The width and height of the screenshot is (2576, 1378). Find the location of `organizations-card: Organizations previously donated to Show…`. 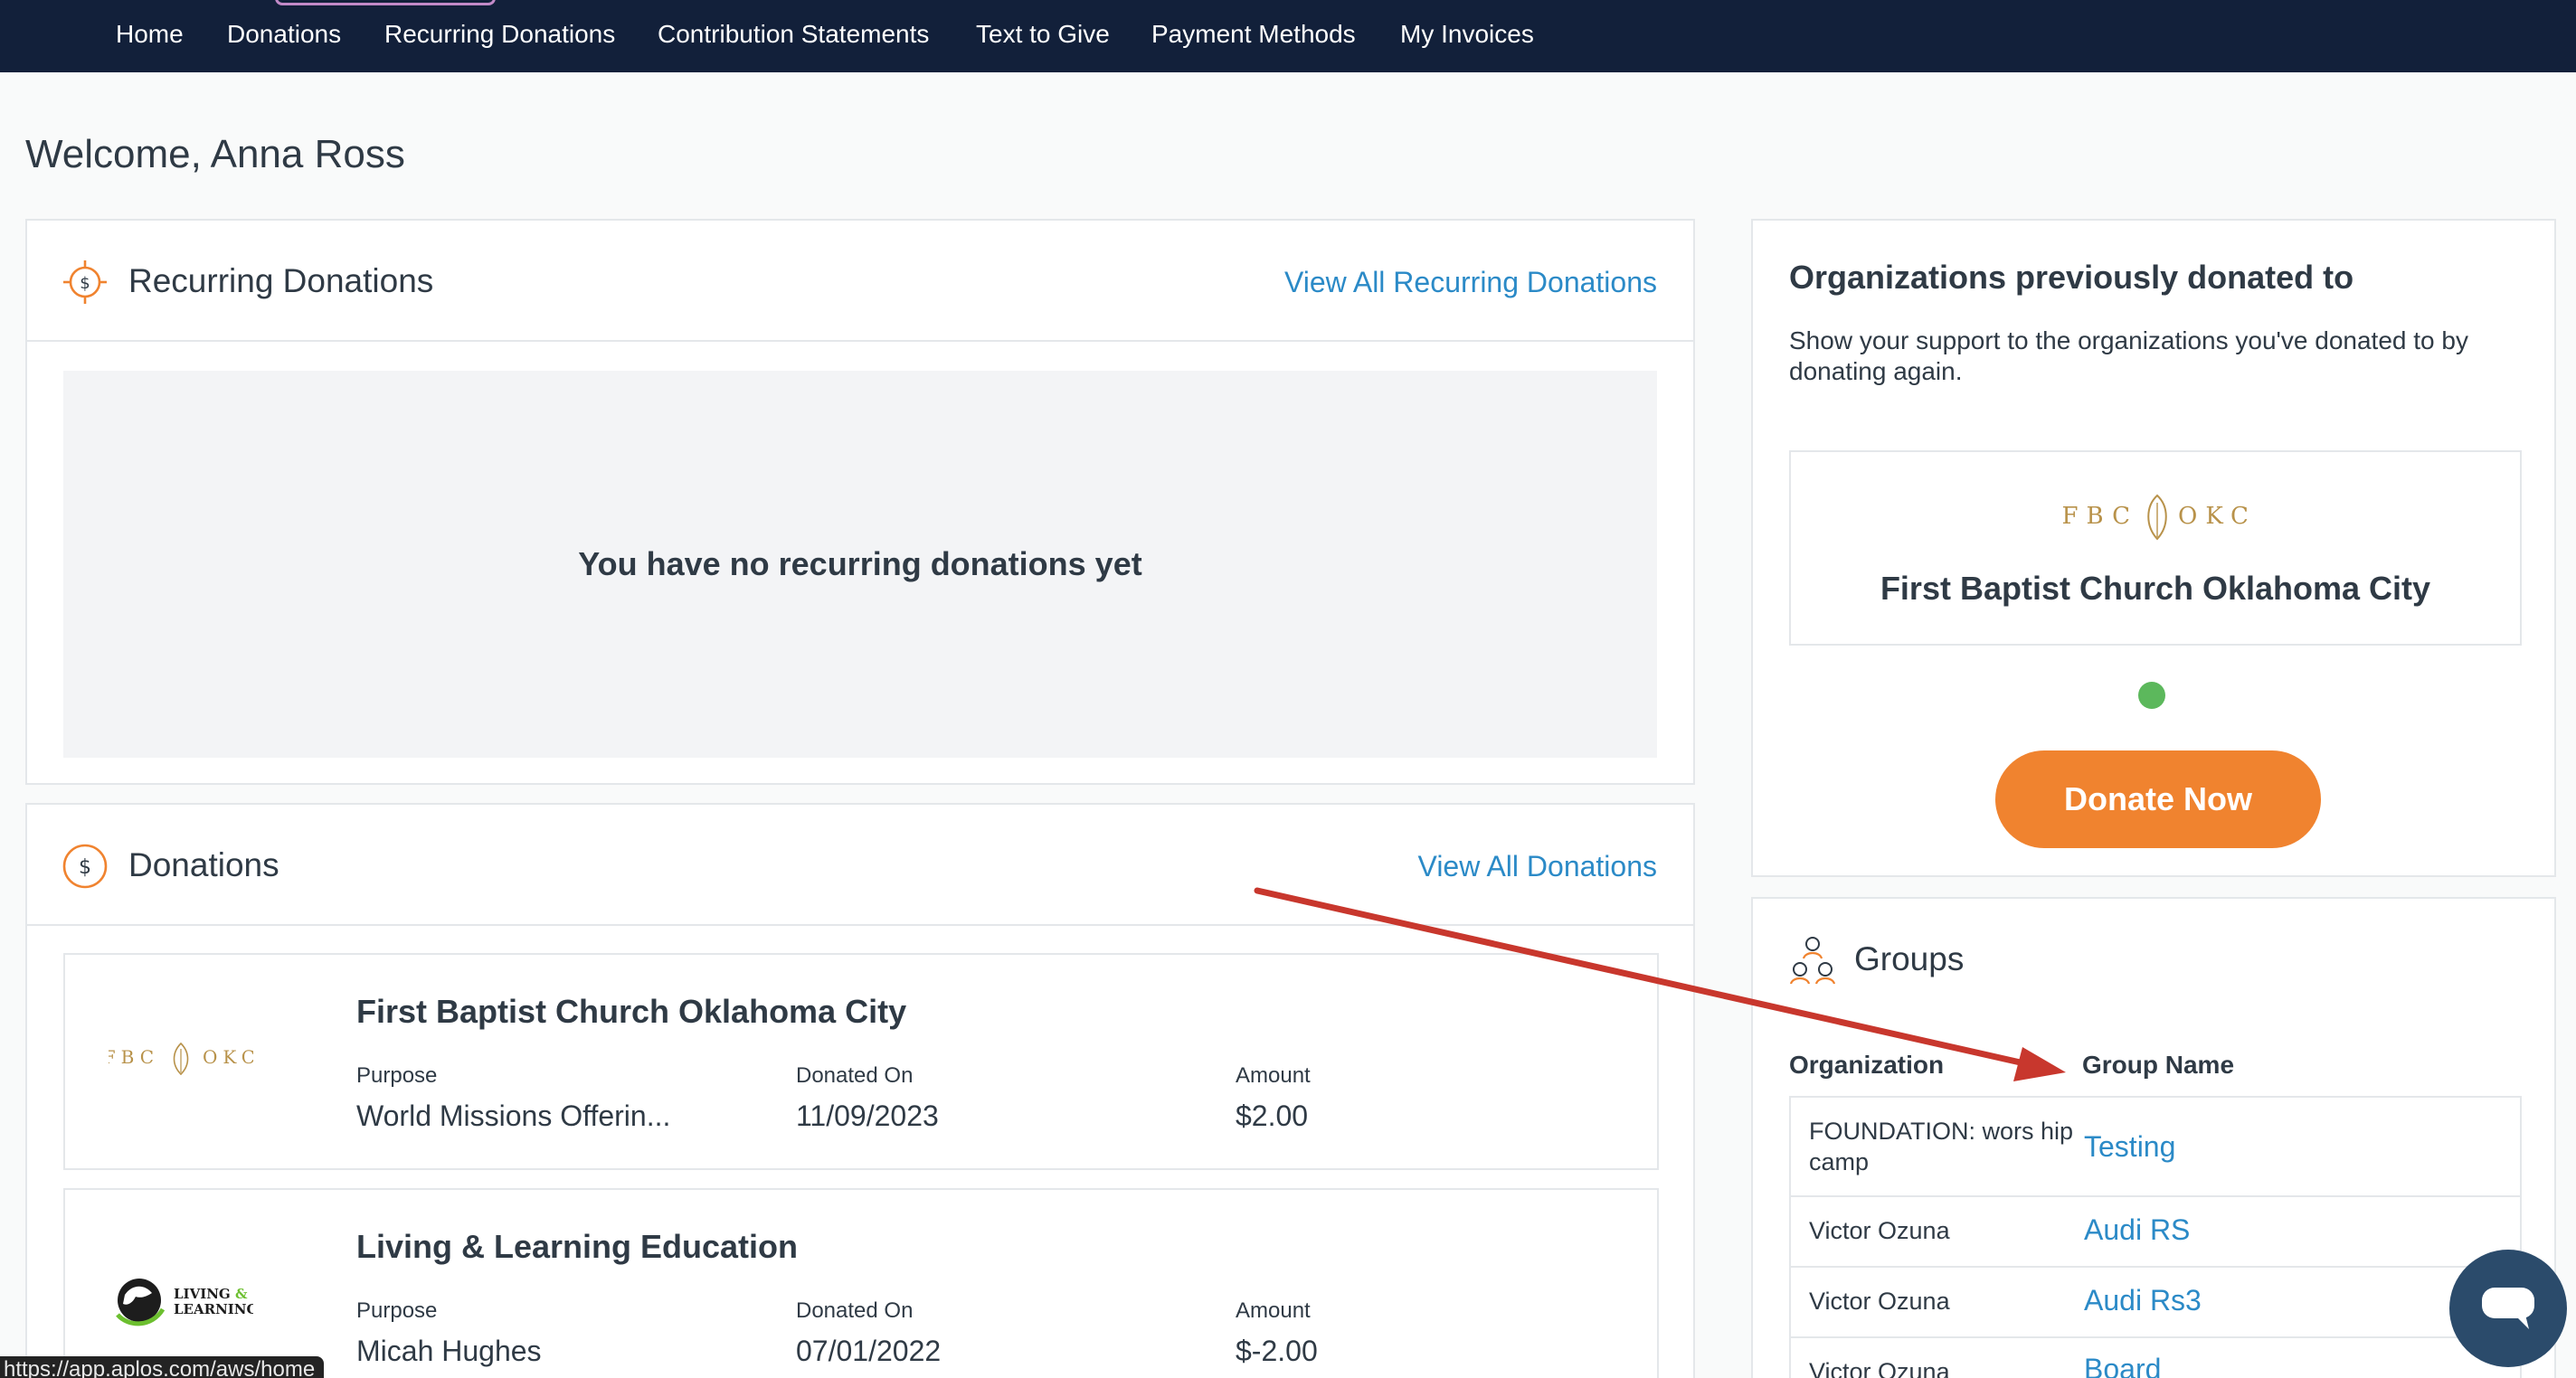

organizations-card: Organizations previously donated to Show… is located at coordinates (2154, 548).